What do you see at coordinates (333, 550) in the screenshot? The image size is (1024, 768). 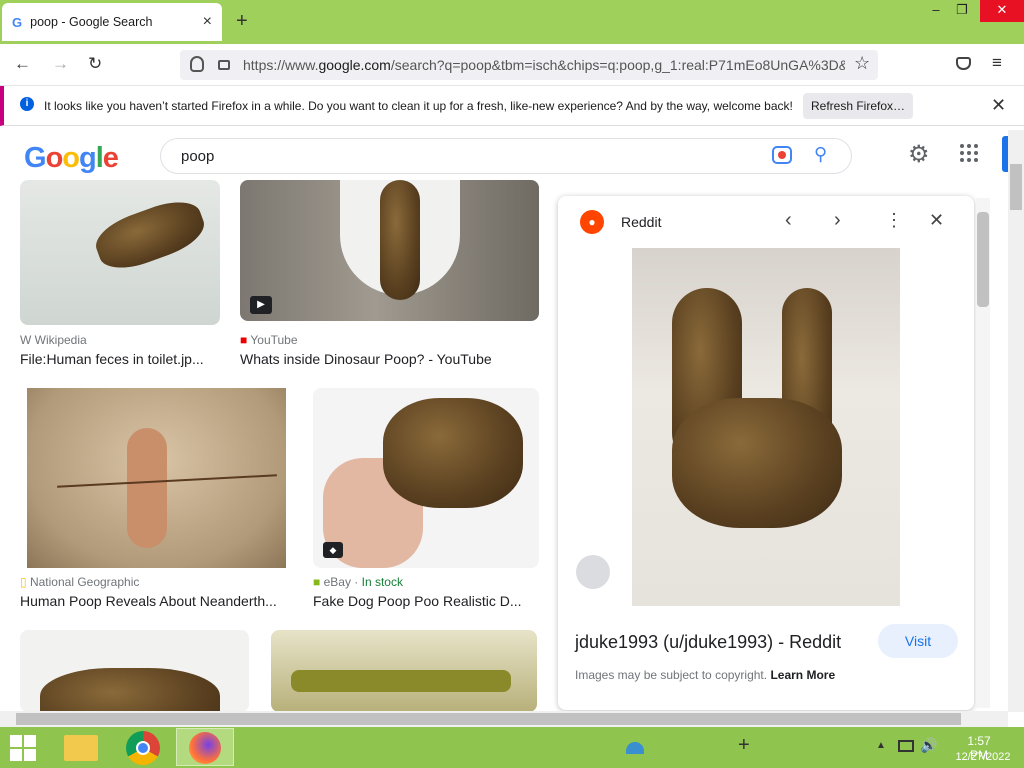 I see `tag-icon: ◆` at bounding box center [333, 550].